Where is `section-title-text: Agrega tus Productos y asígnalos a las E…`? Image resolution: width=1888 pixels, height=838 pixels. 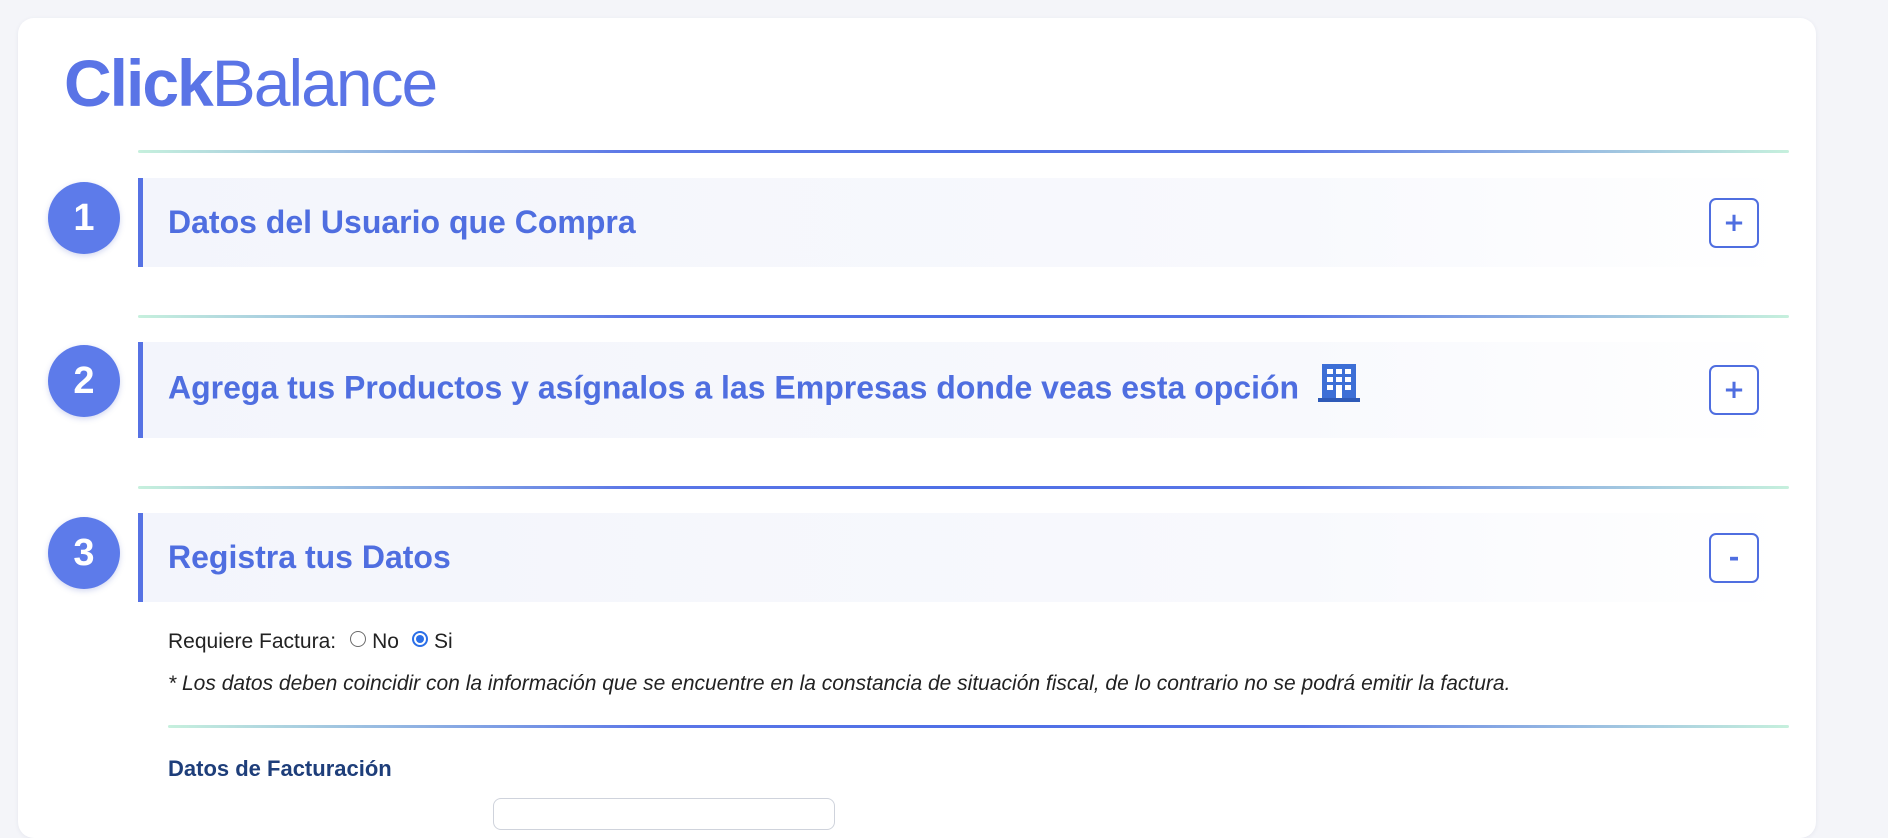
section-title-text: Agrega tus Productos y asígnalos a las E… is located at coordinates (734, 387).